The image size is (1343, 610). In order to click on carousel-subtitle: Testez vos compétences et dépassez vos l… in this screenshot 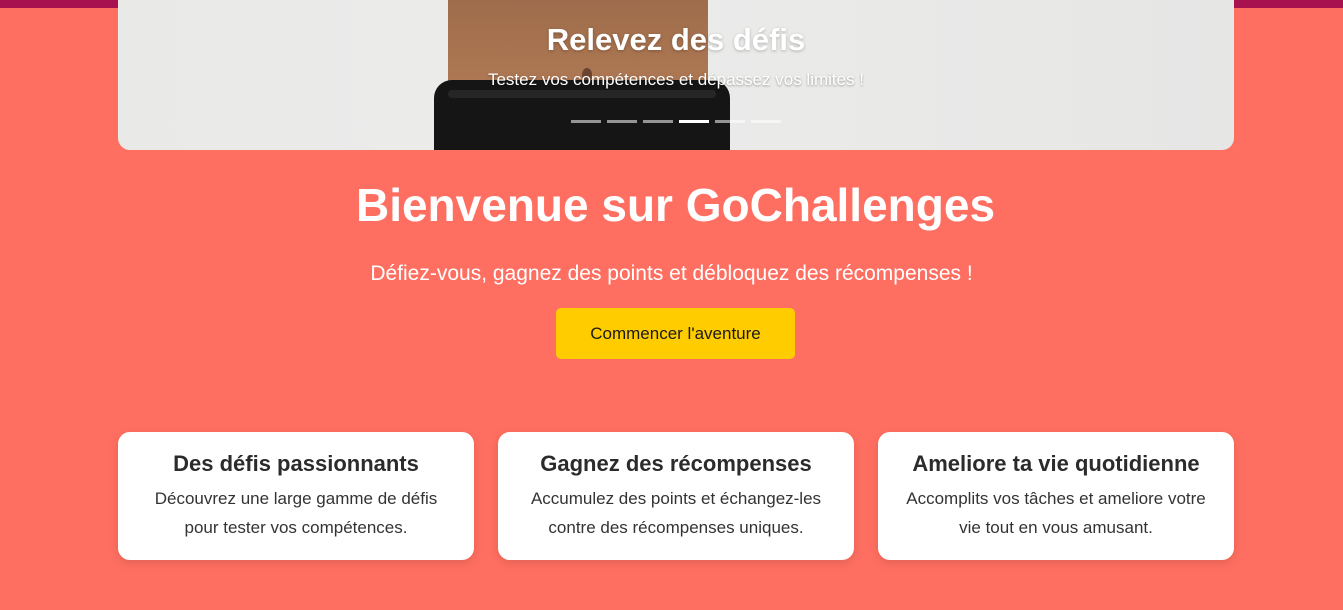, I will do `click(676, 79)`.